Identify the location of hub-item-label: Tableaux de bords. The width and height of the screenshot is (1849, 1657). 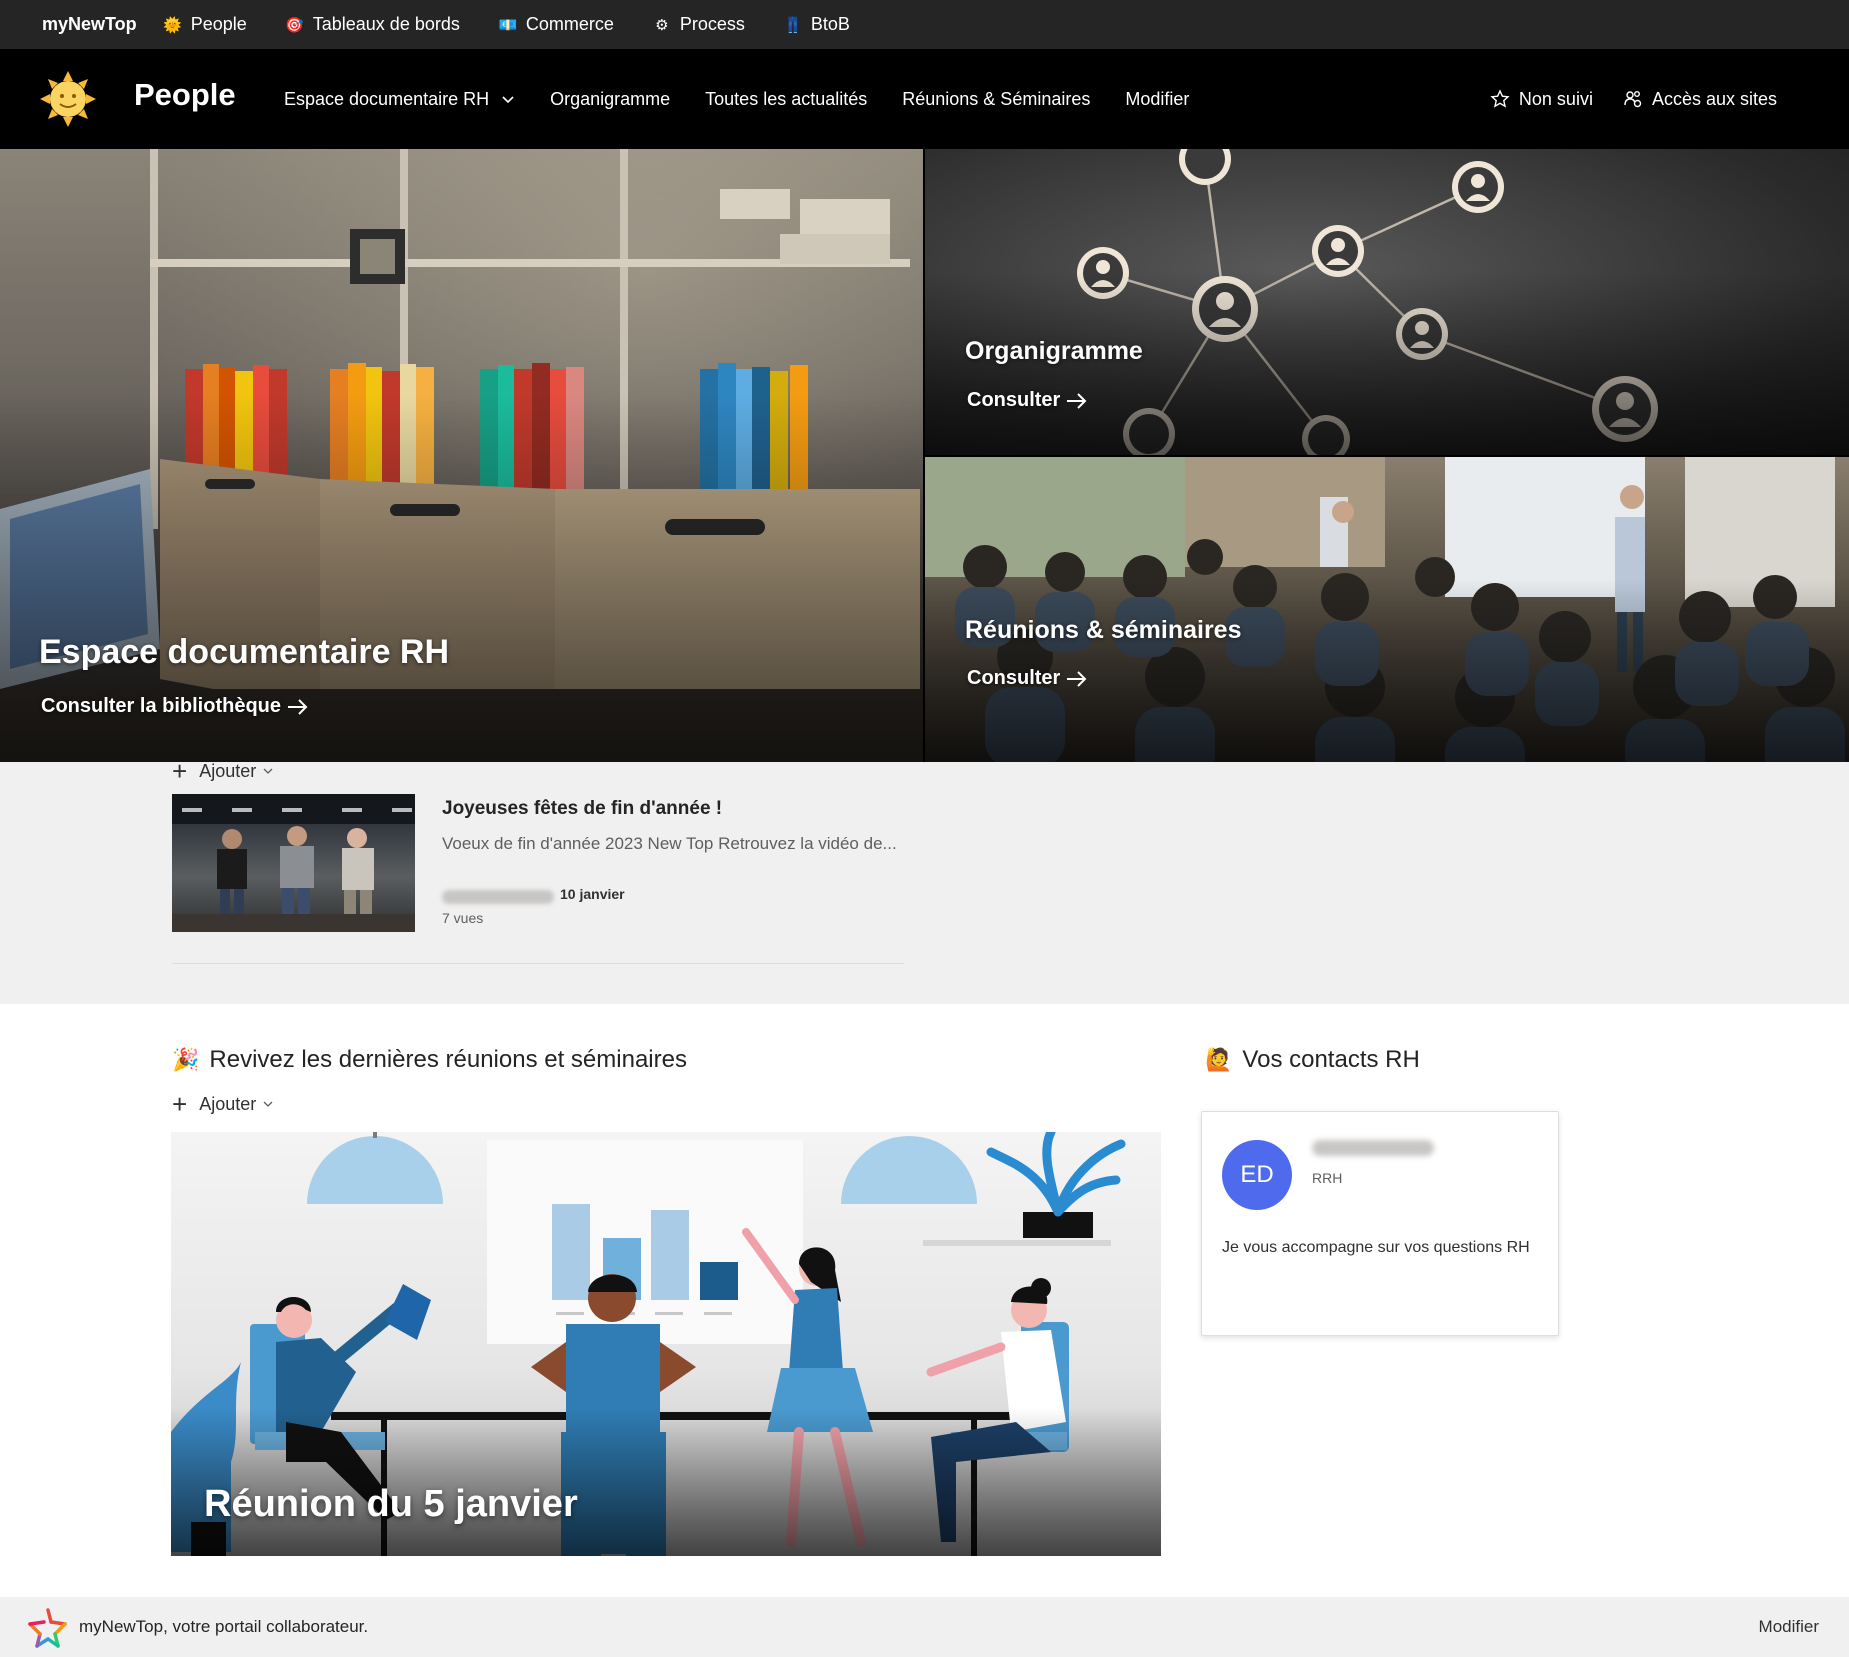
(386, 24).